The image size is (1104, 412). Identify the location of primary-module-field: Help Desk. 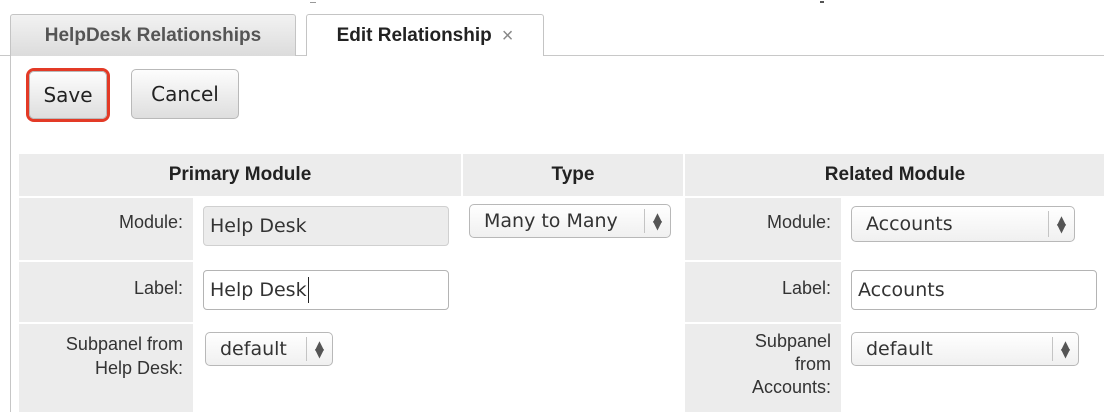
(326, 226).